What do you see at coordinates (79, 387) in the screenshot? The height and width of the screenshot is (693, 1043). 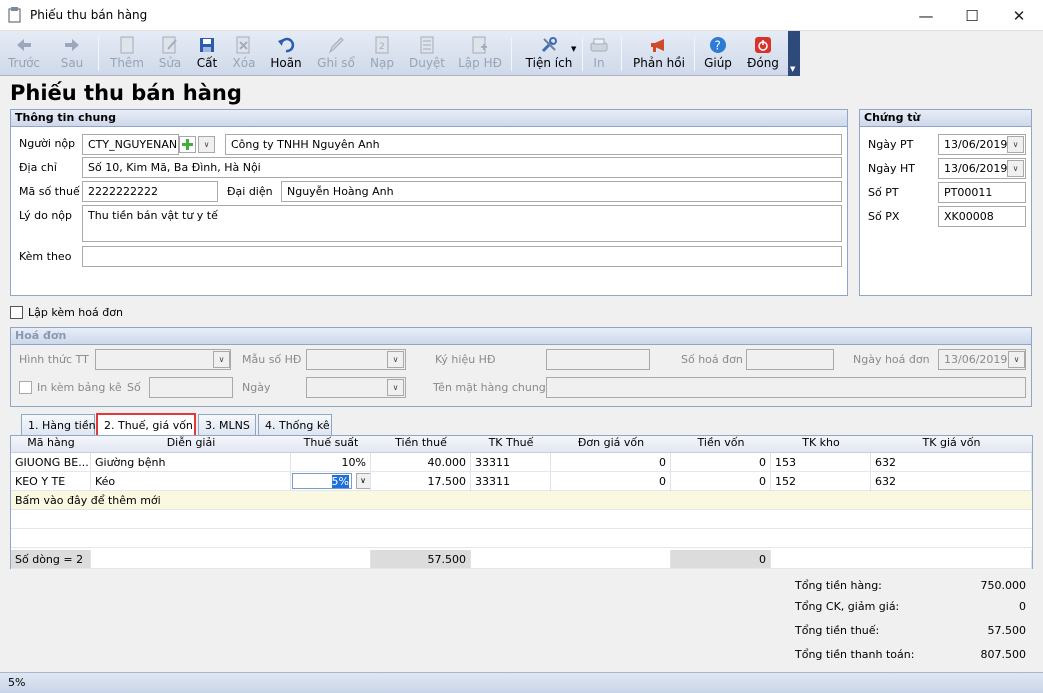 I see `print-list-label: In kèm bảng kê` at bounding box center [79, 387].